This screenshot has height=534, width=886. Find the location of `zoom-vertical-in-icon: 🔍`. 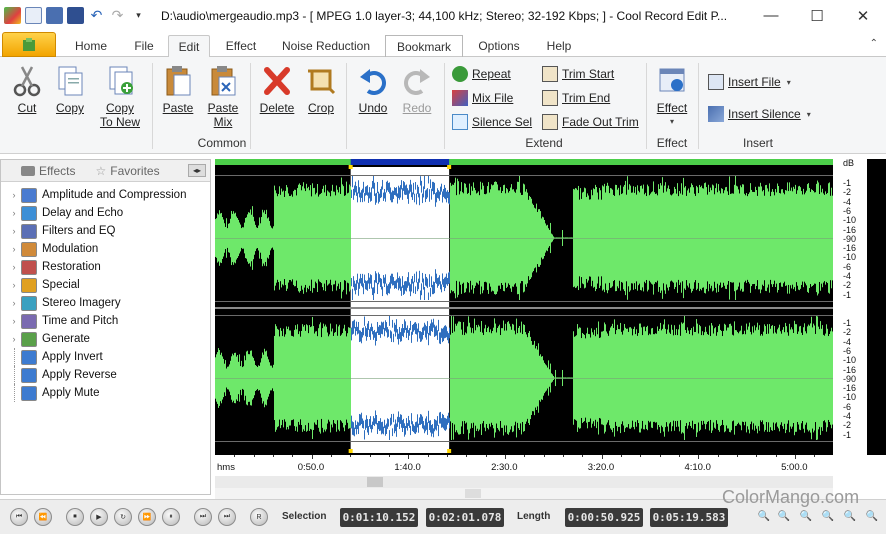

zoom-vertical-in-icon: 🔍 is located at coordinates (850, 516).